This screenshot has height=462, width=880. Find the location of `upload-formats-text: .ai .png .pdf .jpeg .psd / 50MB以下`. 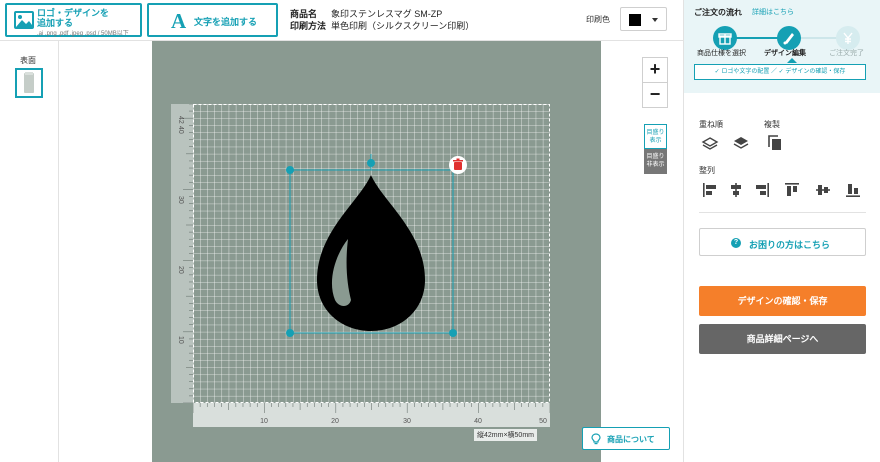

upload-formats-text: .ai .png .pdf .jpeg .psd / 50MB以下 is located at coordinates (83, 34).